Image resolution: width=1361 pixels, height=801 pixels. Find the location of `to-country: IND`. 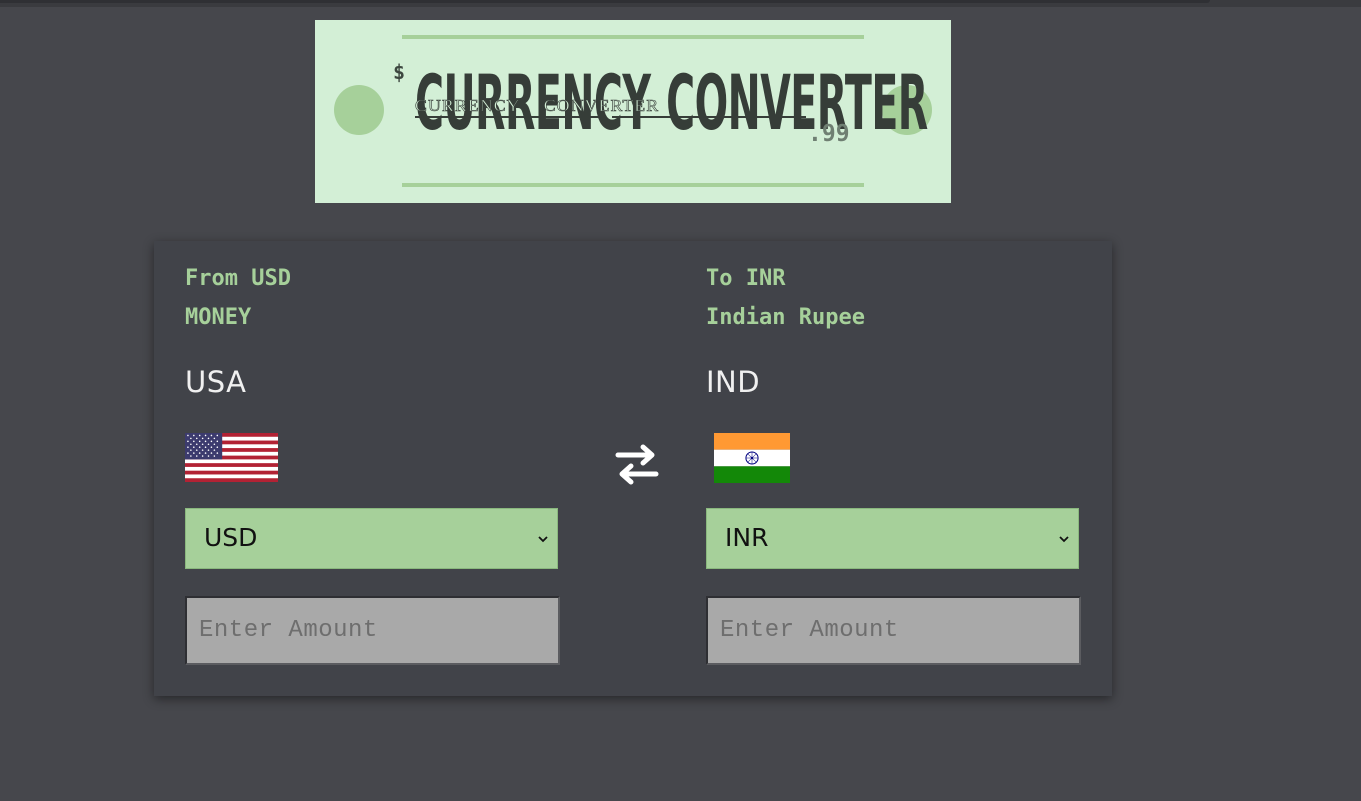

to-country: IND is located at coordinates (733, 382).